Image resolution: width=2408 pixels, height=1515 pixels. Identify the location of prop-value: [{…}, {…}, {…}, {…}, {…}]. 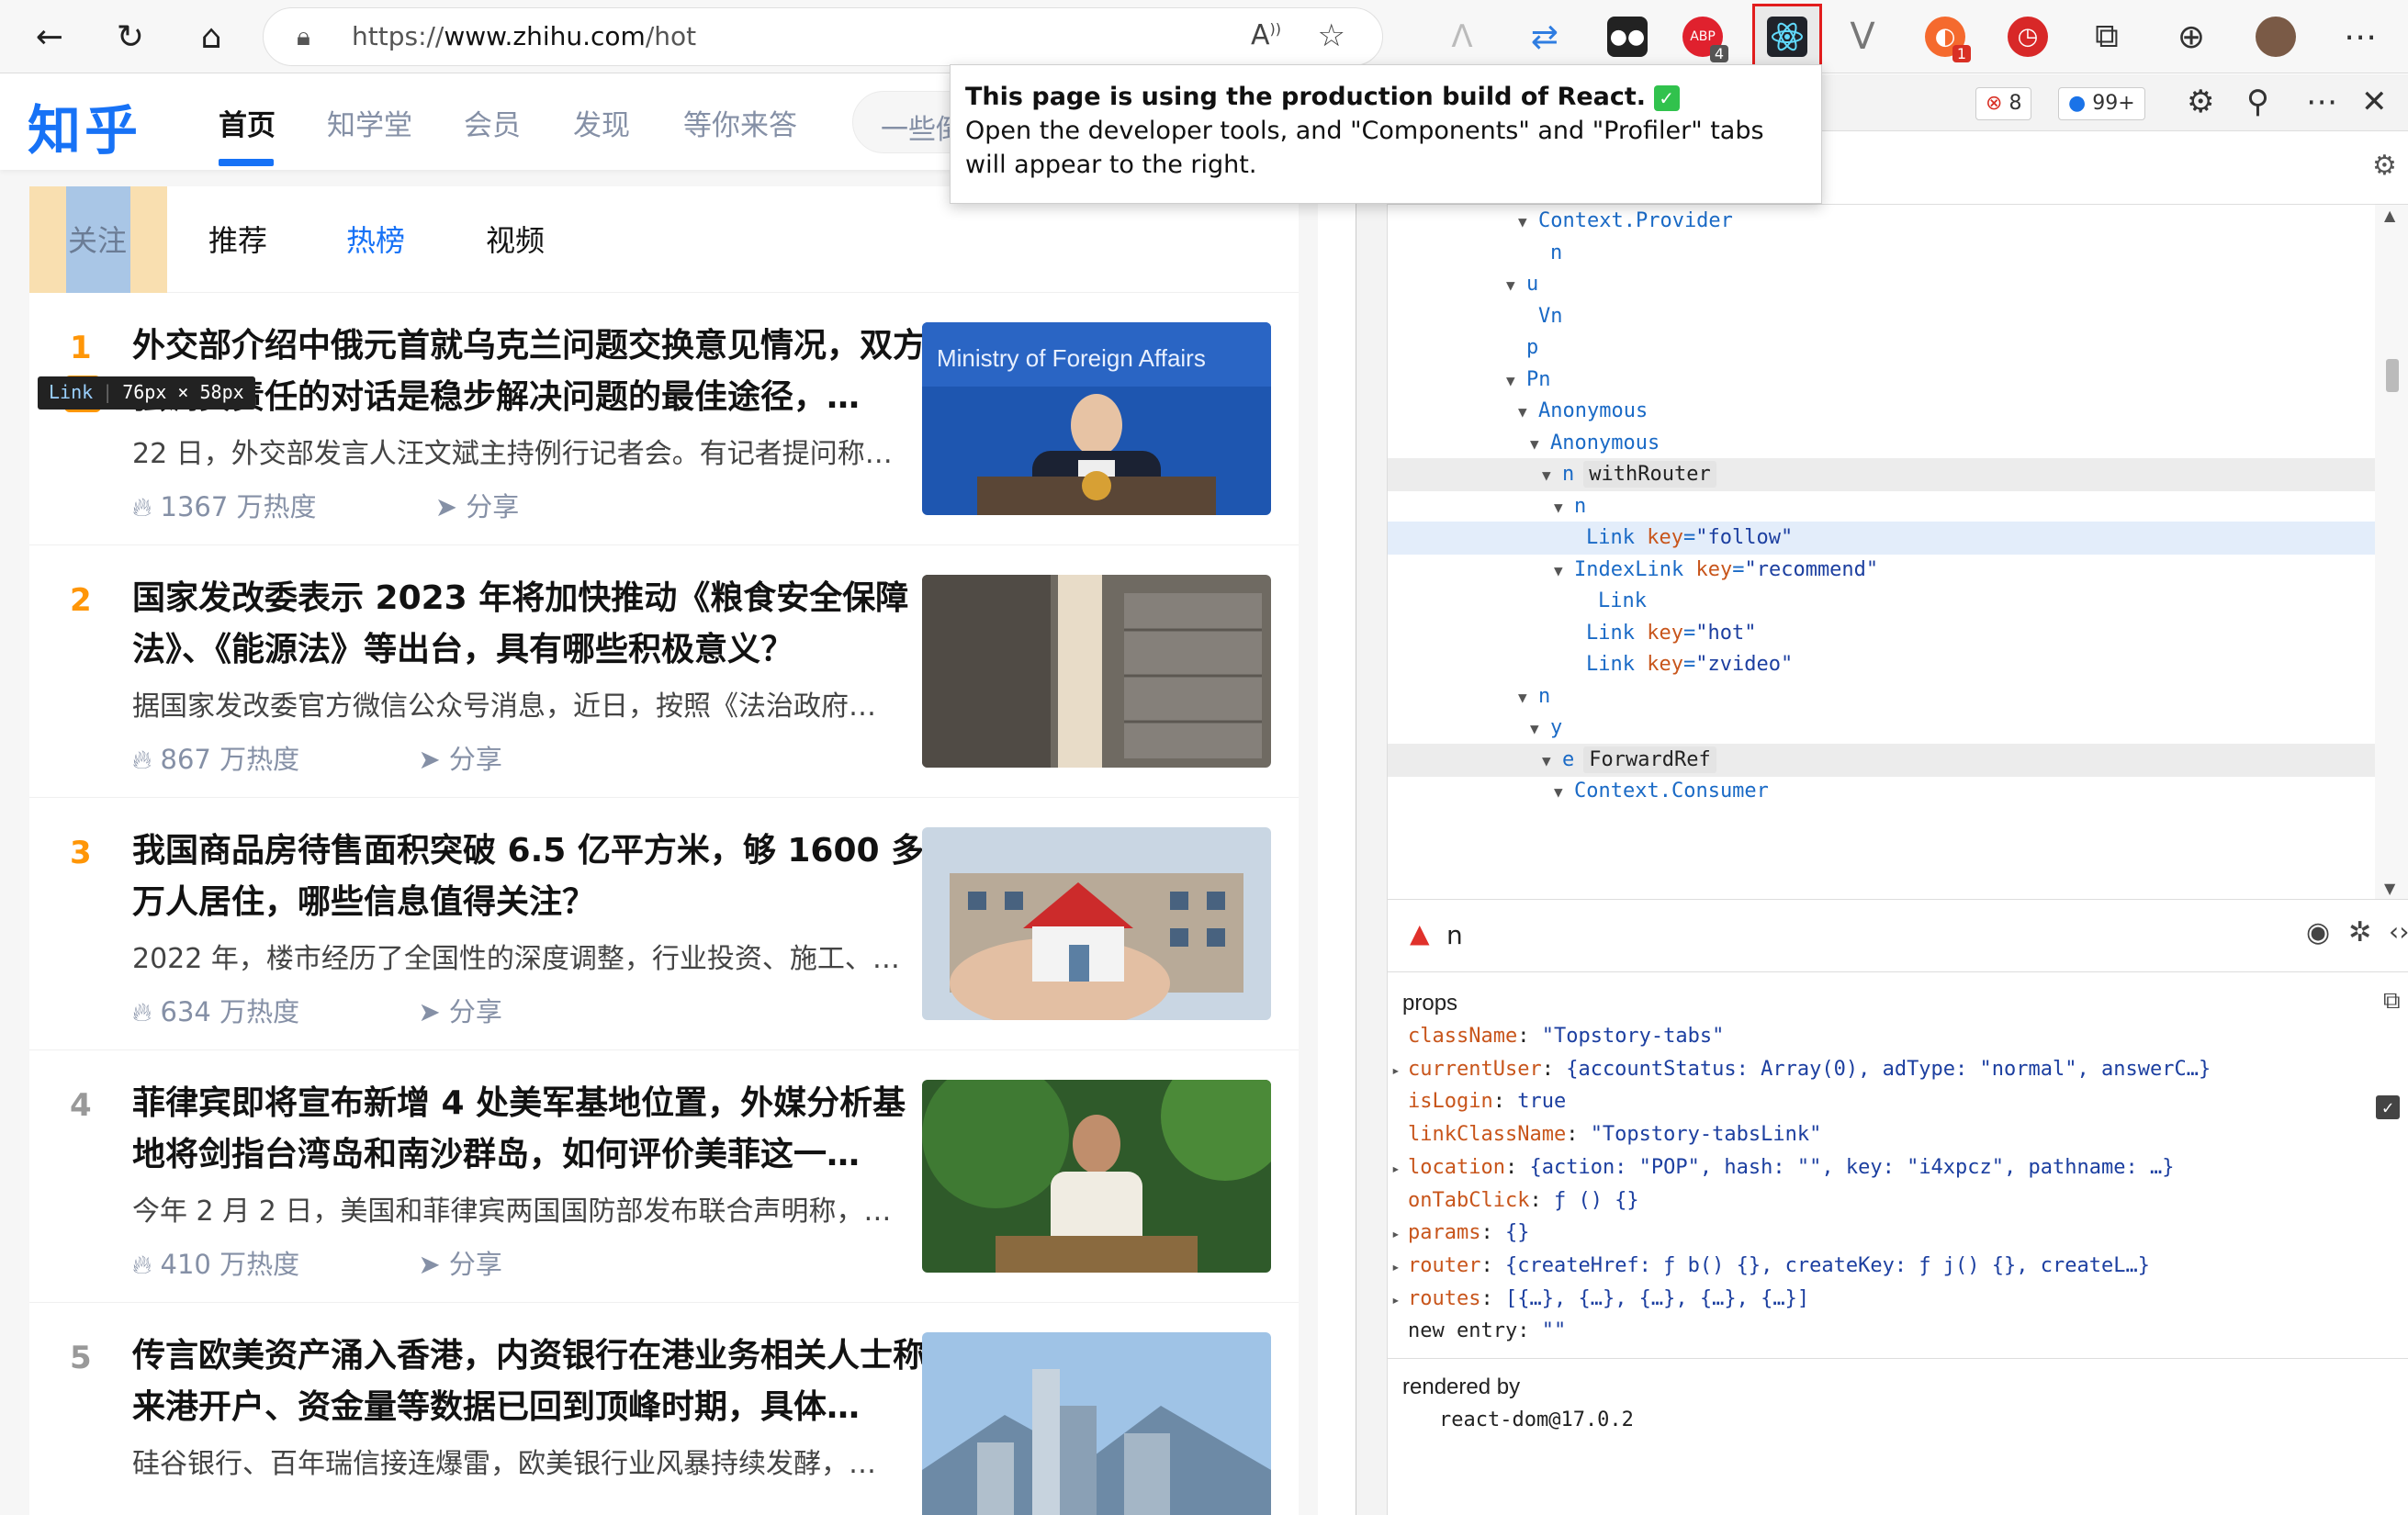
(1657, 1298).